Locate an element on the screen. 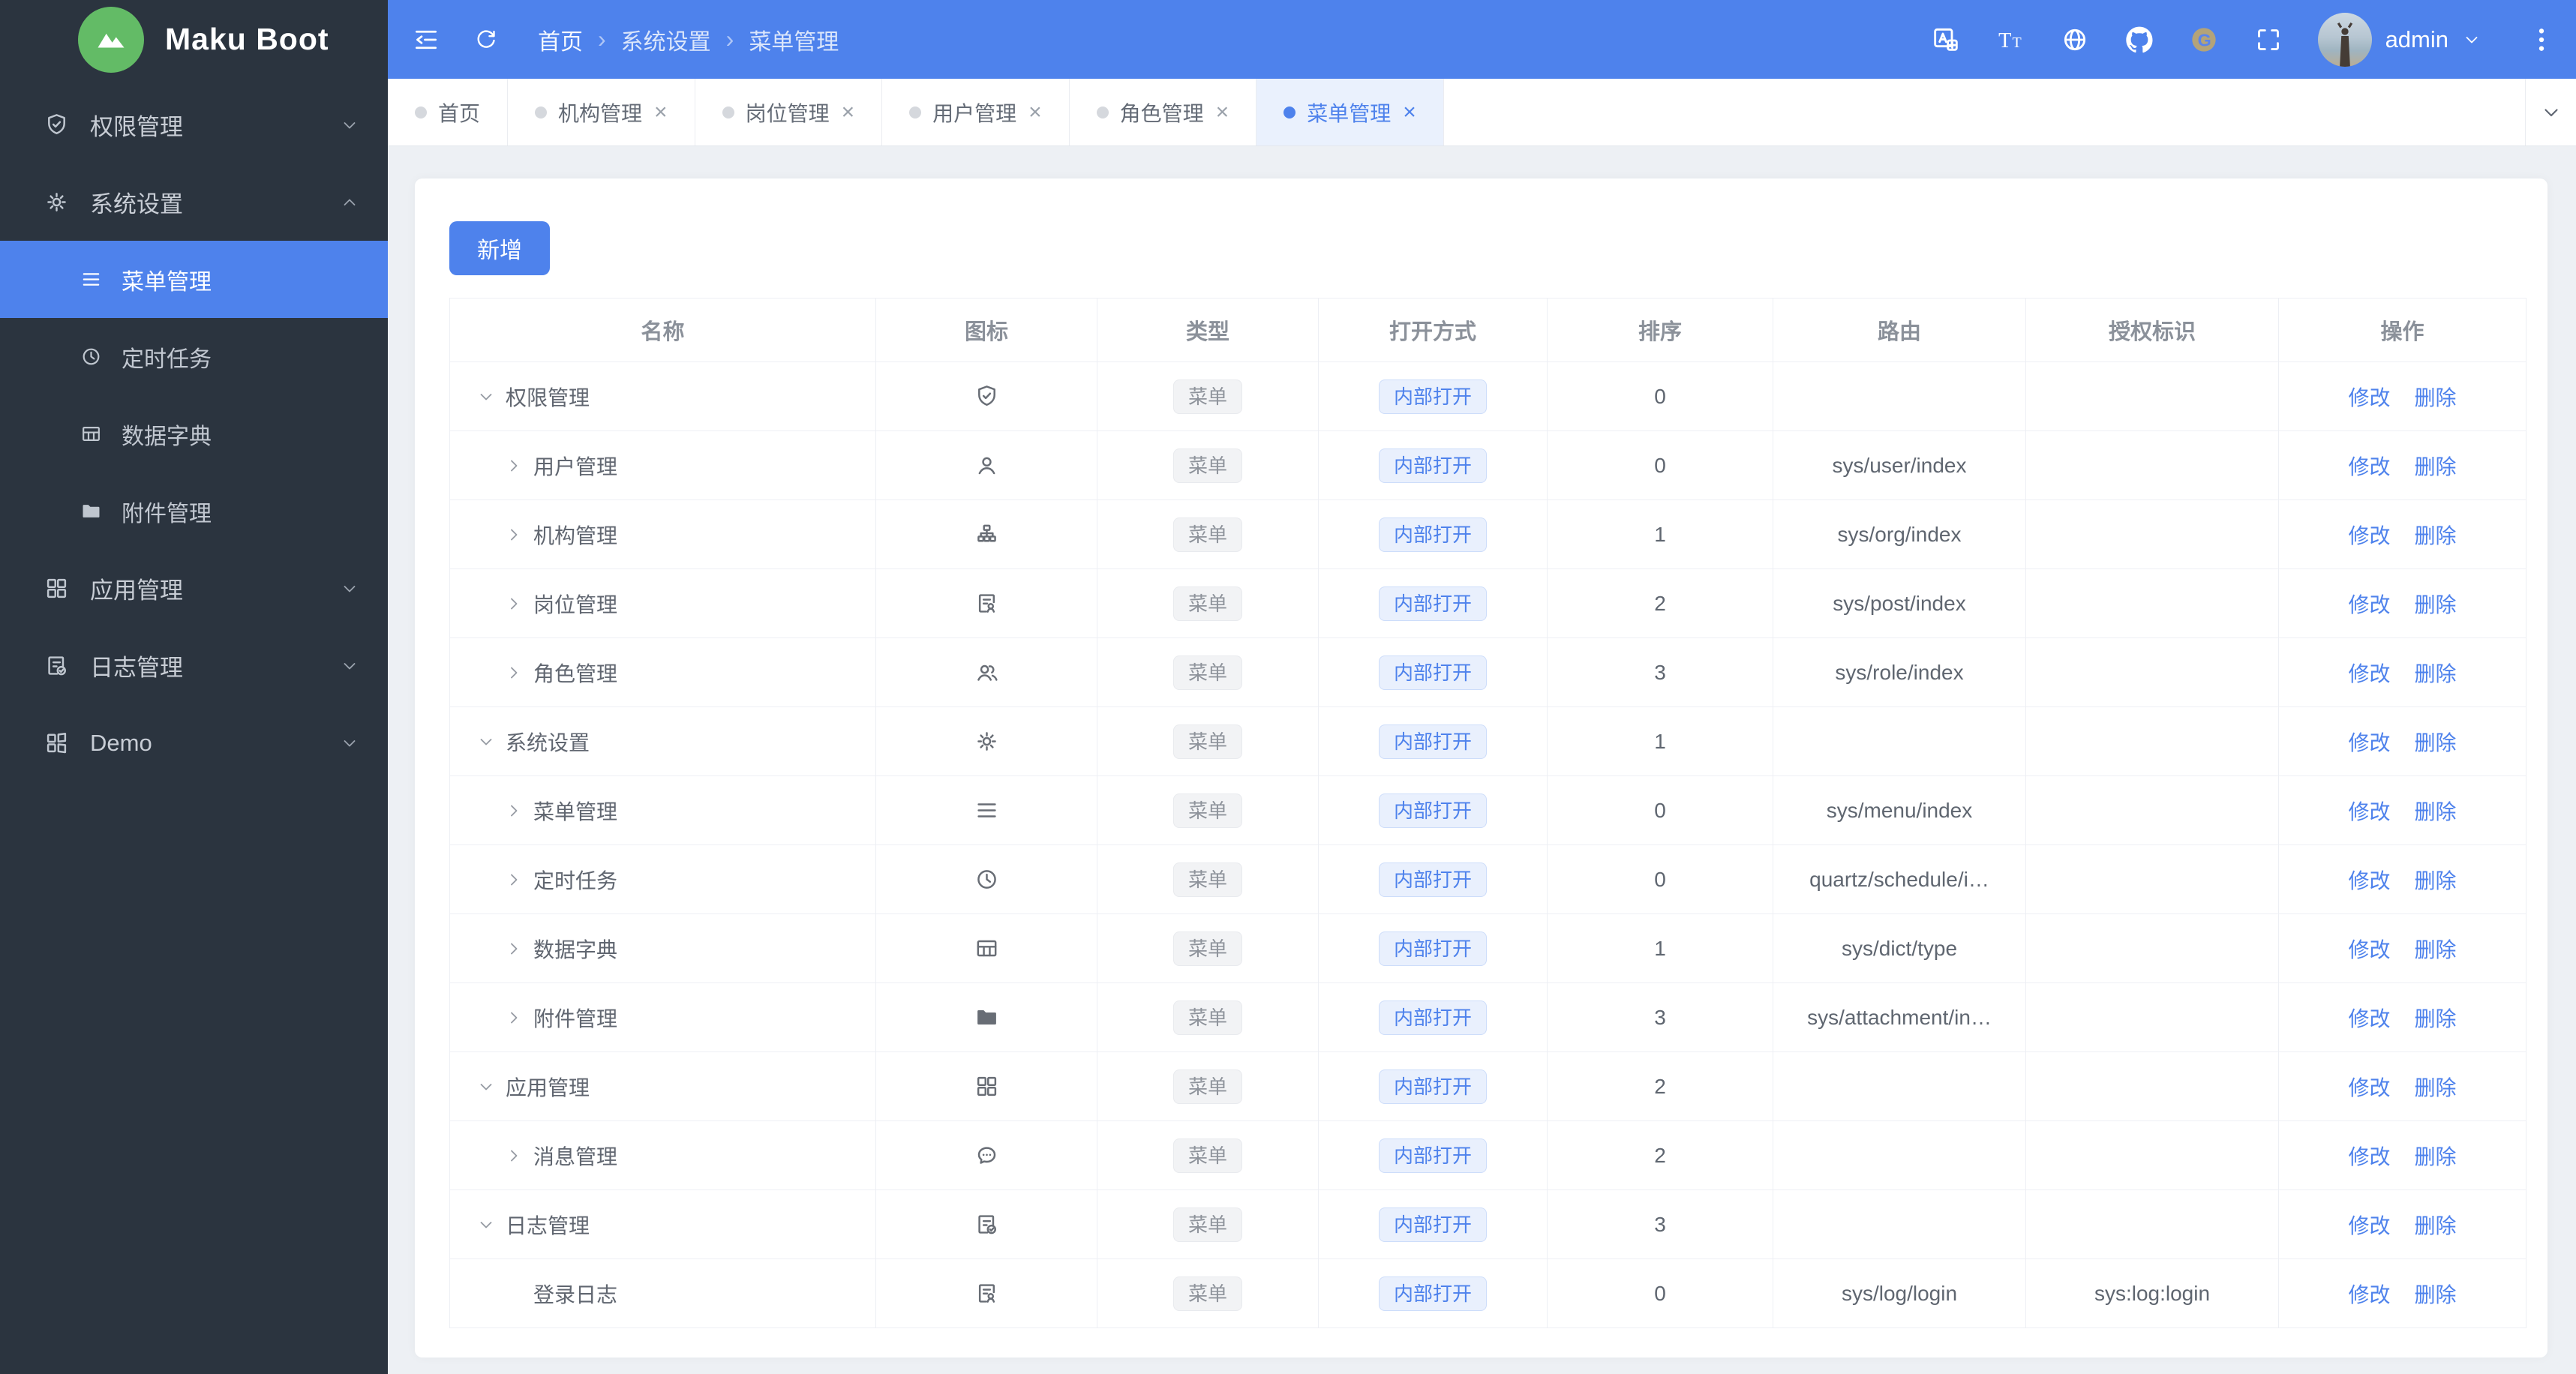 The height and width of the screenshot is (1374, 2576). sidebar-item-3: 定时任务 is located at coordinates (194, 356).